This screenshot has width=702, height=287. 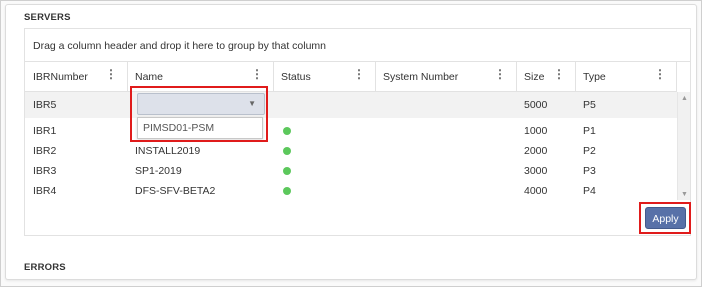 What do you see at coordinates (76, 131) in the screenshot?
I see `cell-ibrnumber: IBR1` at bounding box center [76, 131].